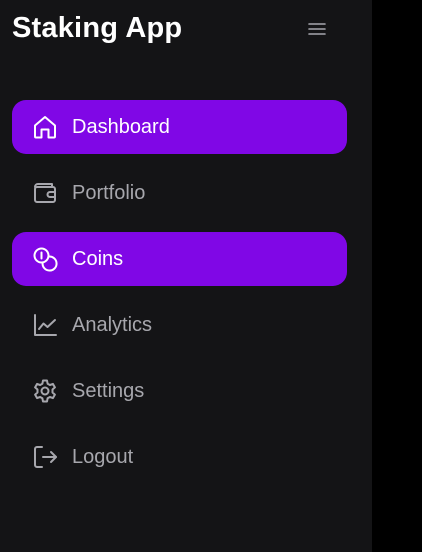 The width and height of the screenshot is (422, 552). What do you see at coordinates (179, 193) in the screenshot?
I see `nav-item-portfolio: Portfolio` at bounding box center [179, 193].